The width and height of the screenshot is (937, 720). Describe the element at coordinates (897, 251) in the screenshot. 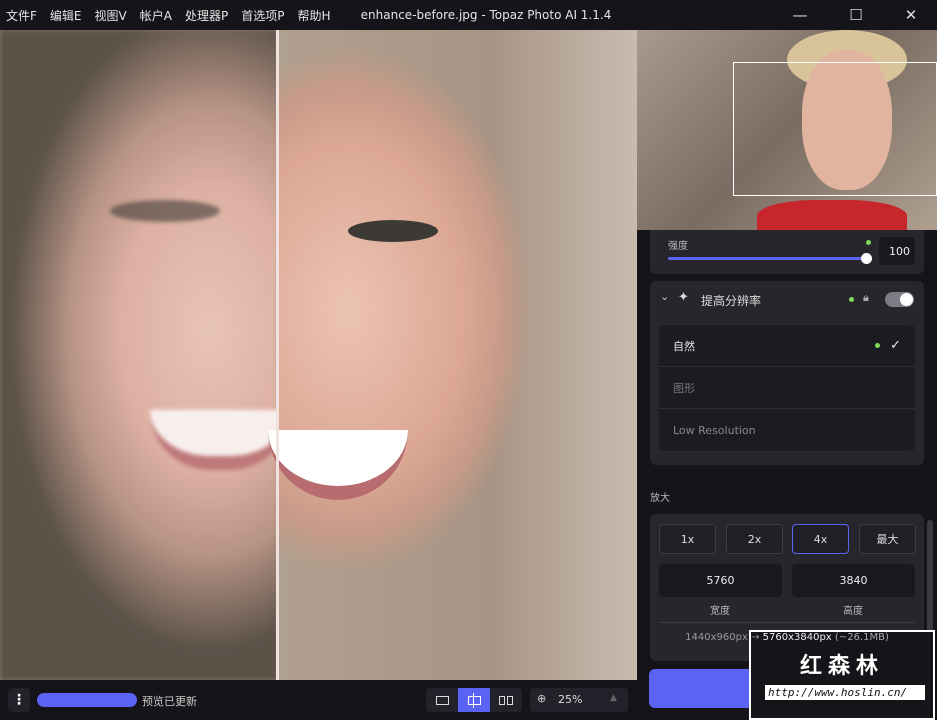

I see `strength-value-input: 100` at that location.